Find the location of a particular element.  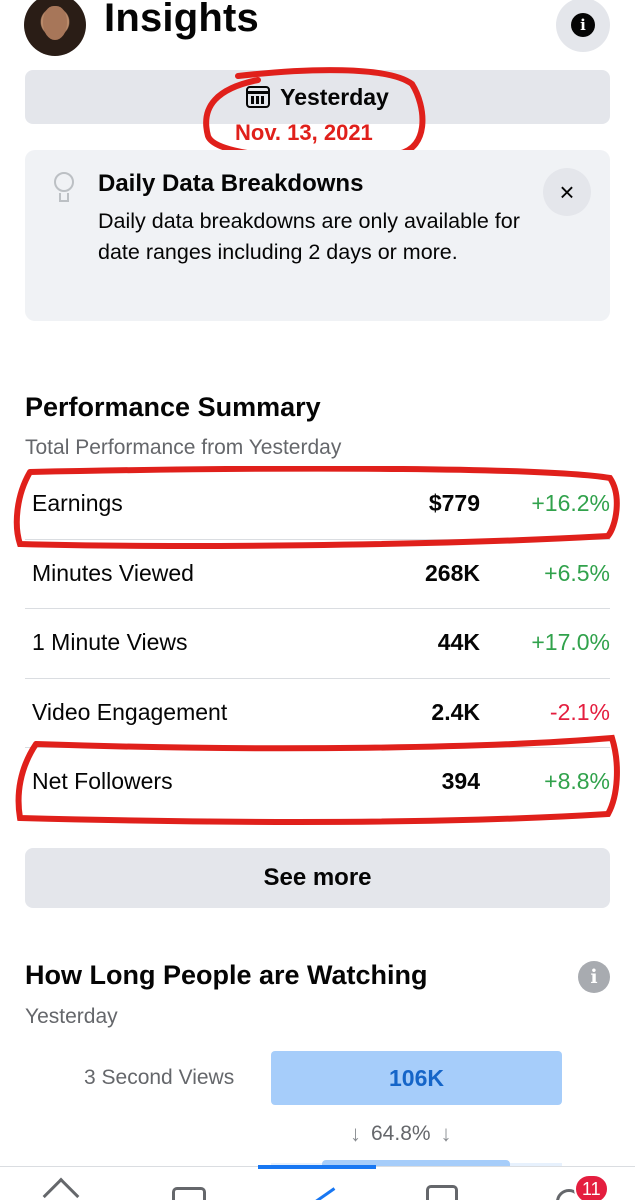

bottom-tab-bar is located at coordinates (317, 1182).